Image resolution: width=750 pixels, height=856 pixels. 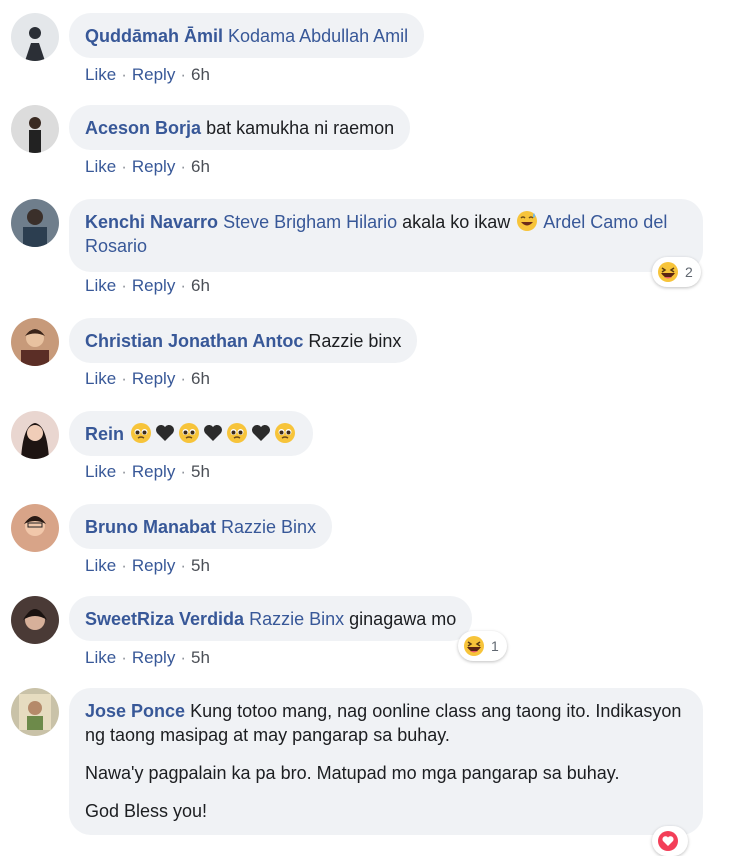 I want to click on comment-bubble: Rein, so click(x=191, y=433).